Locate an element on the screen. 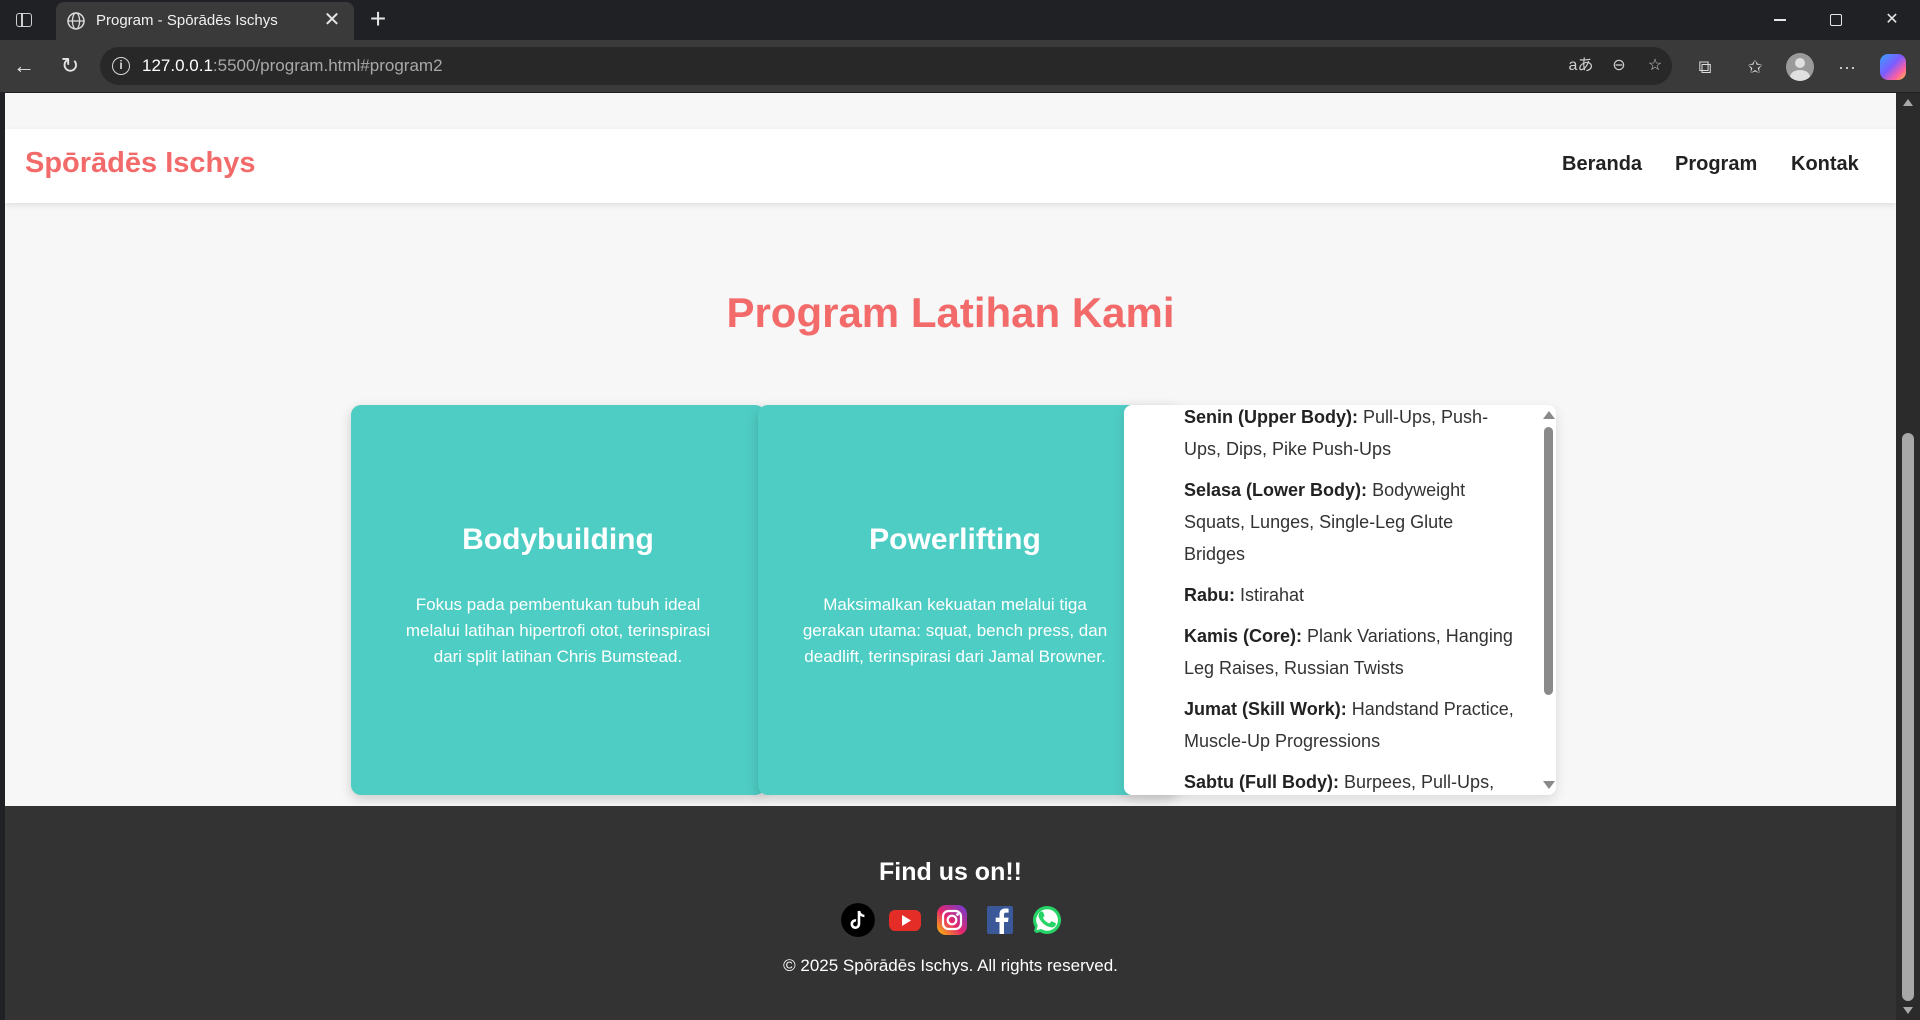 The height and width of the screenshot is (1020, 1920). profile-icon is located at coordinates (1800, 67).